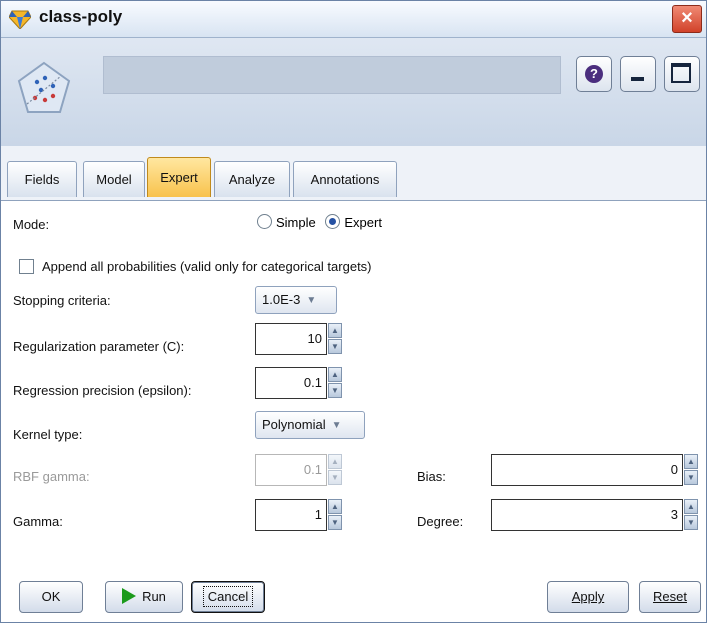 This screenshot has height=623, width=707. Describe the element at coordinates (353, 19) in the screenshot. I see `title-bar: class-poly ×` at that location.